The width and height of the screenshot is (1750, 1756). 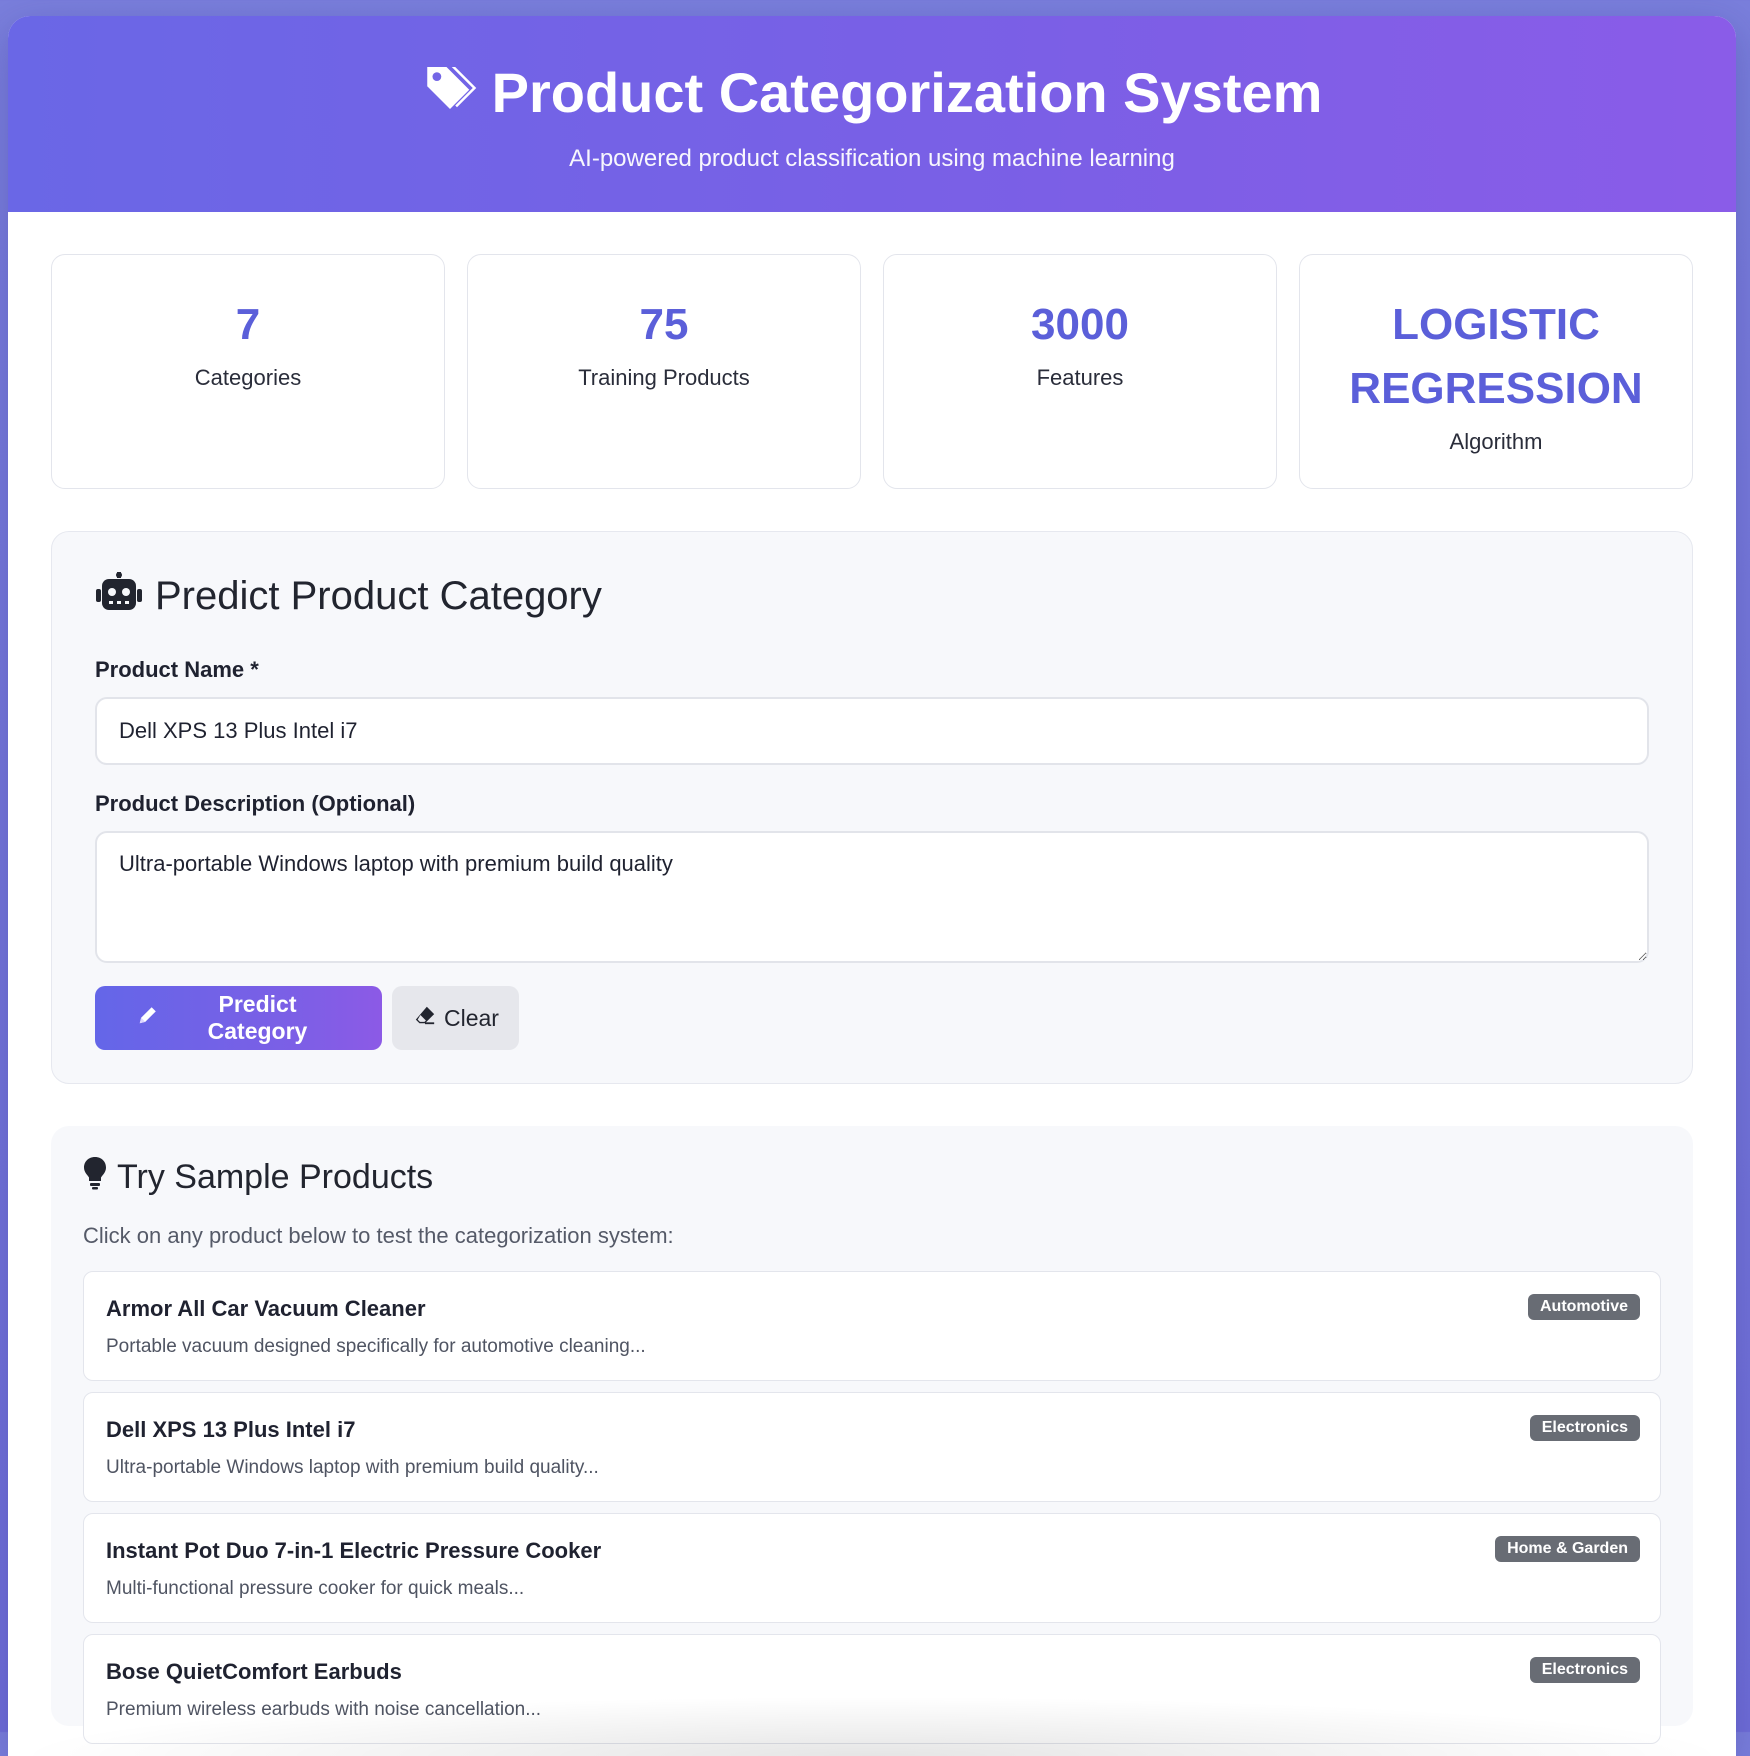 I want to click on predict-category-button: Predict Category, so click(x=238, y=1018).